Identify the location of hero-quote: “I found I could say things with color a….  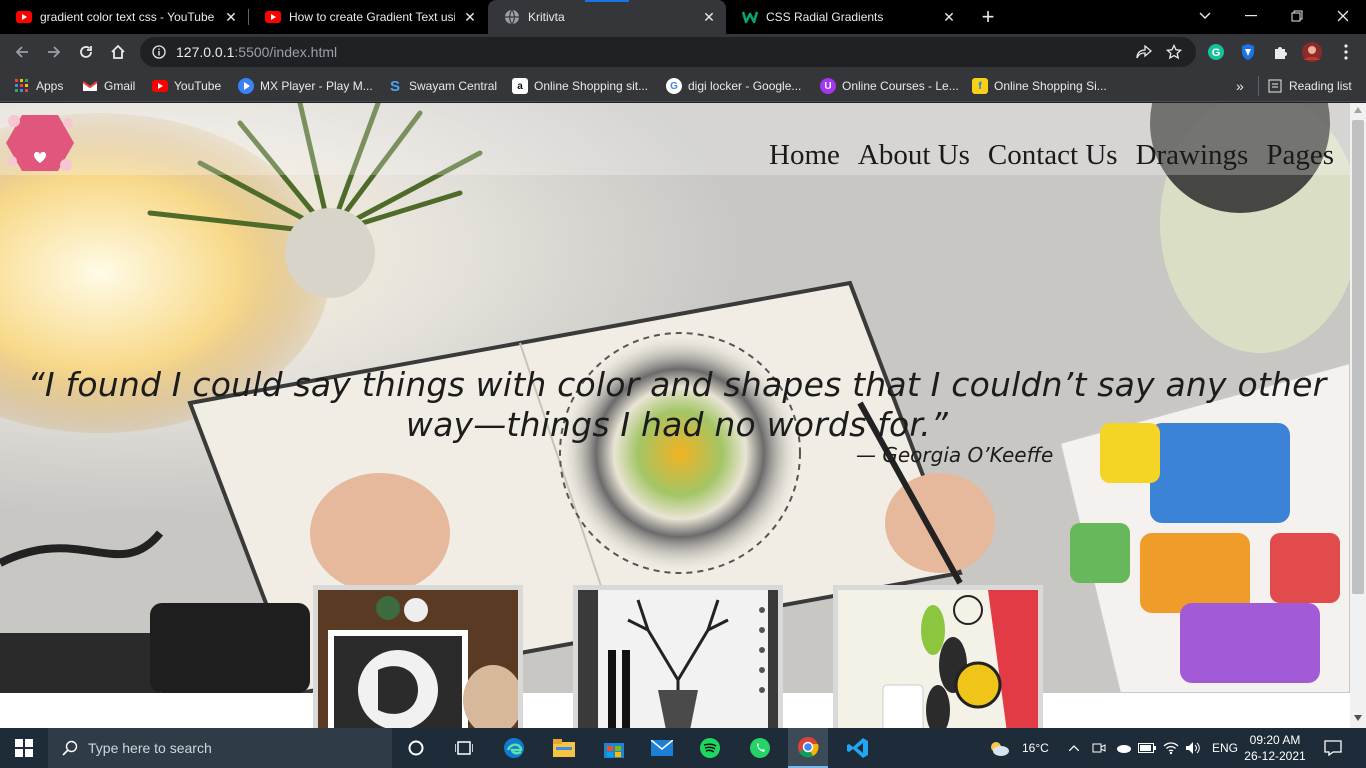
(677, 404).